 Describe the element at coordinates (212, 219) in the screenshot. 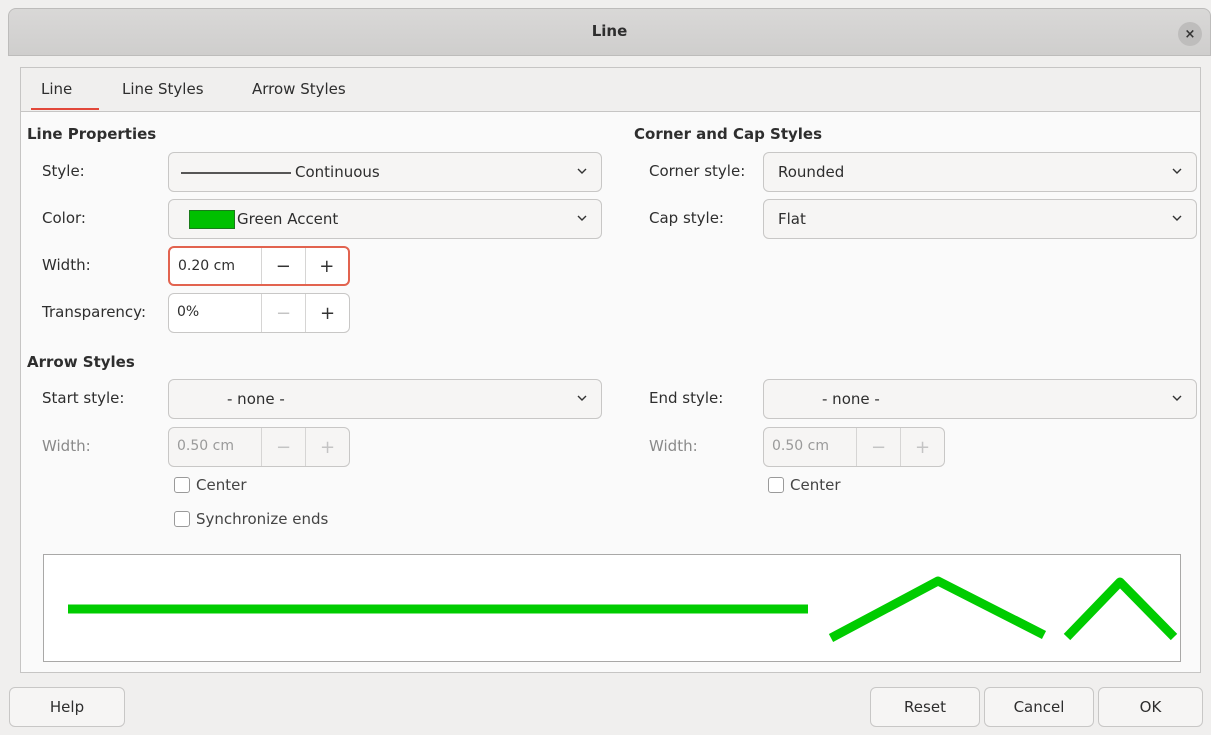

I see `color-swatch-icon` at that location.